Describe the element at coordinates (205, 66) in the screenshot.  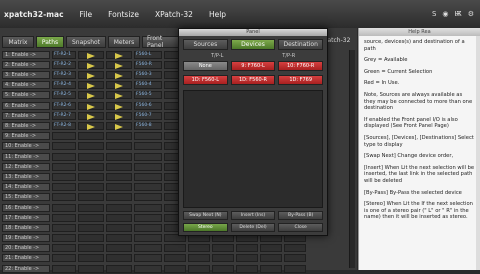
I see `device-none-button: None` at that location.